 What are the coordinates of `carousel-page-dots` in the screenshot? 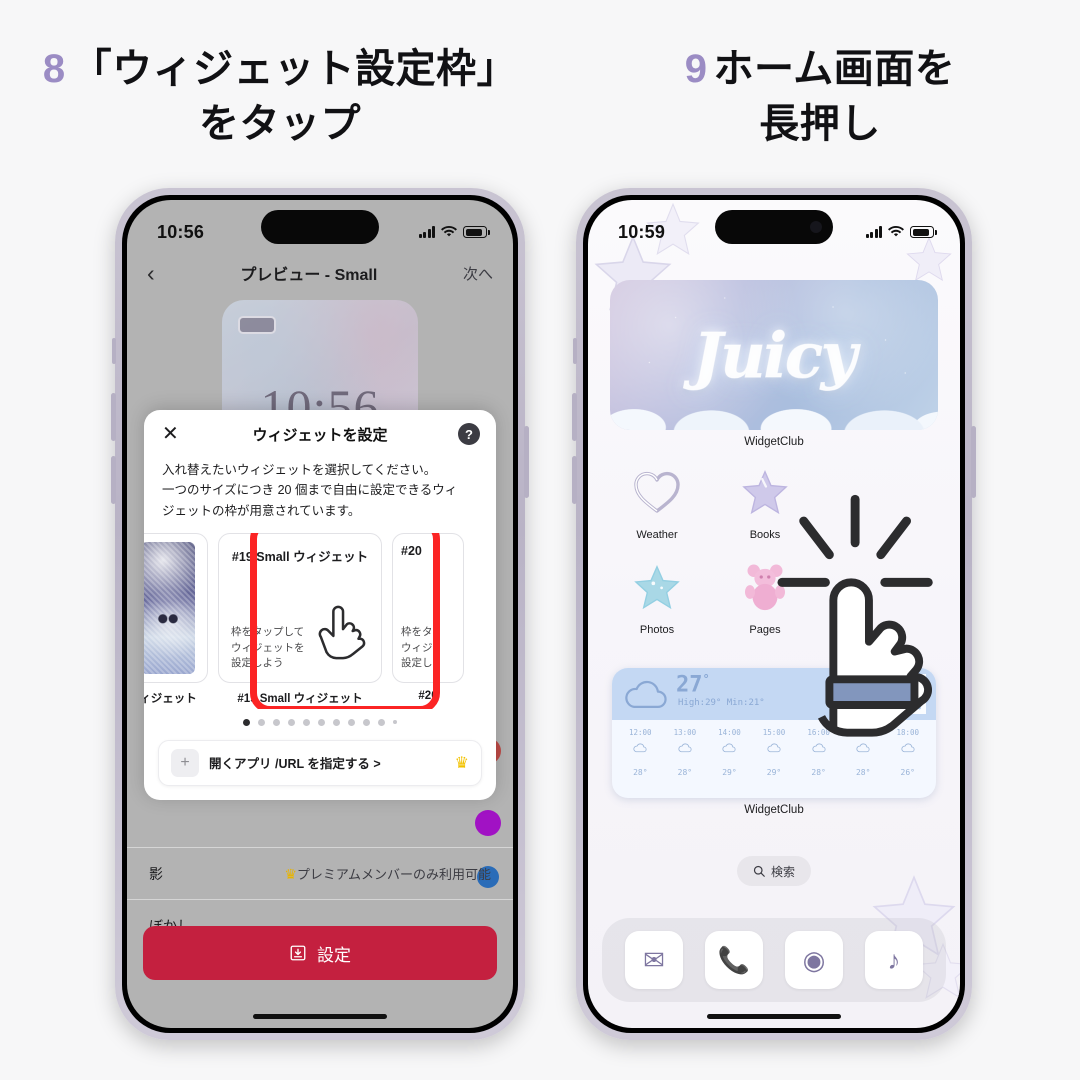 It's located at (320, 722).